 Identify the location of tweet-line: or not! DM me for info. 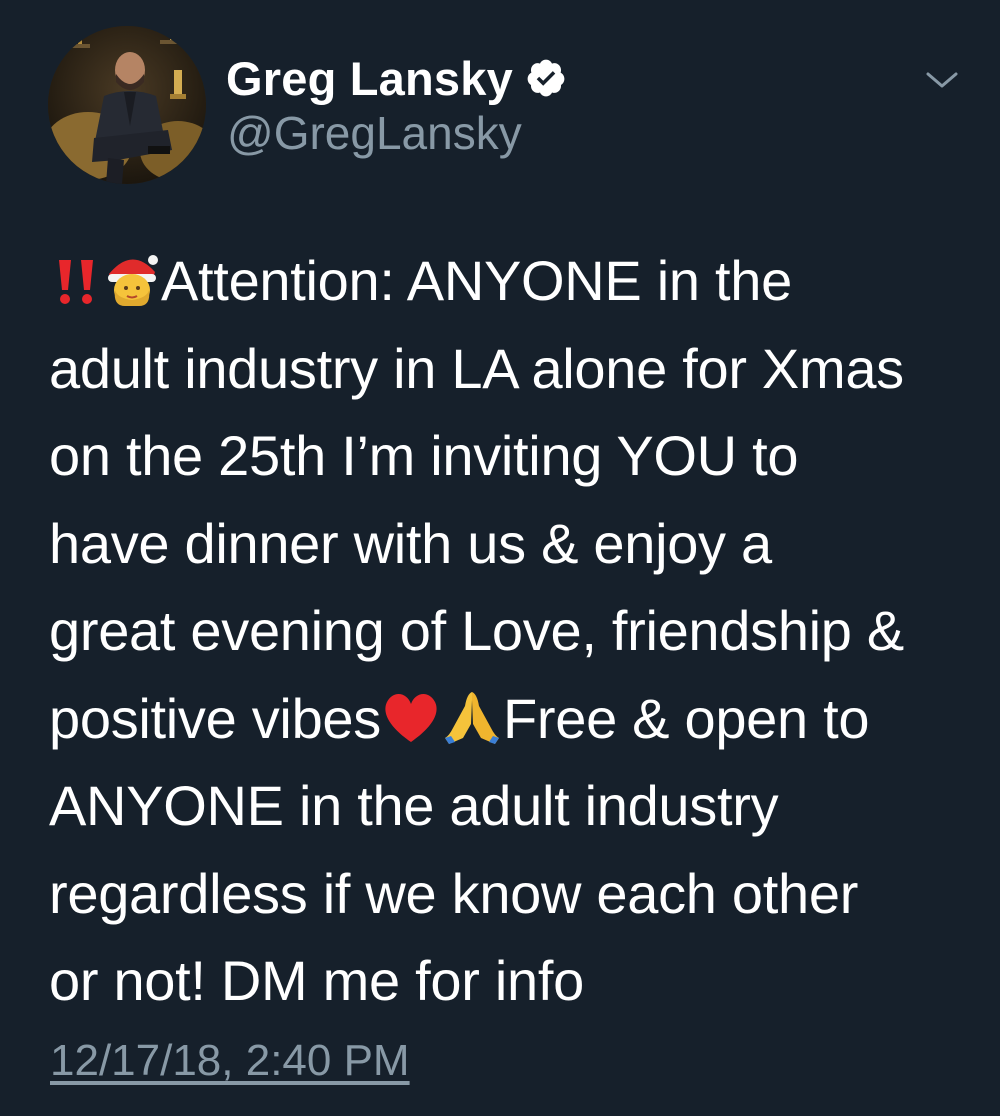
(316, 980).